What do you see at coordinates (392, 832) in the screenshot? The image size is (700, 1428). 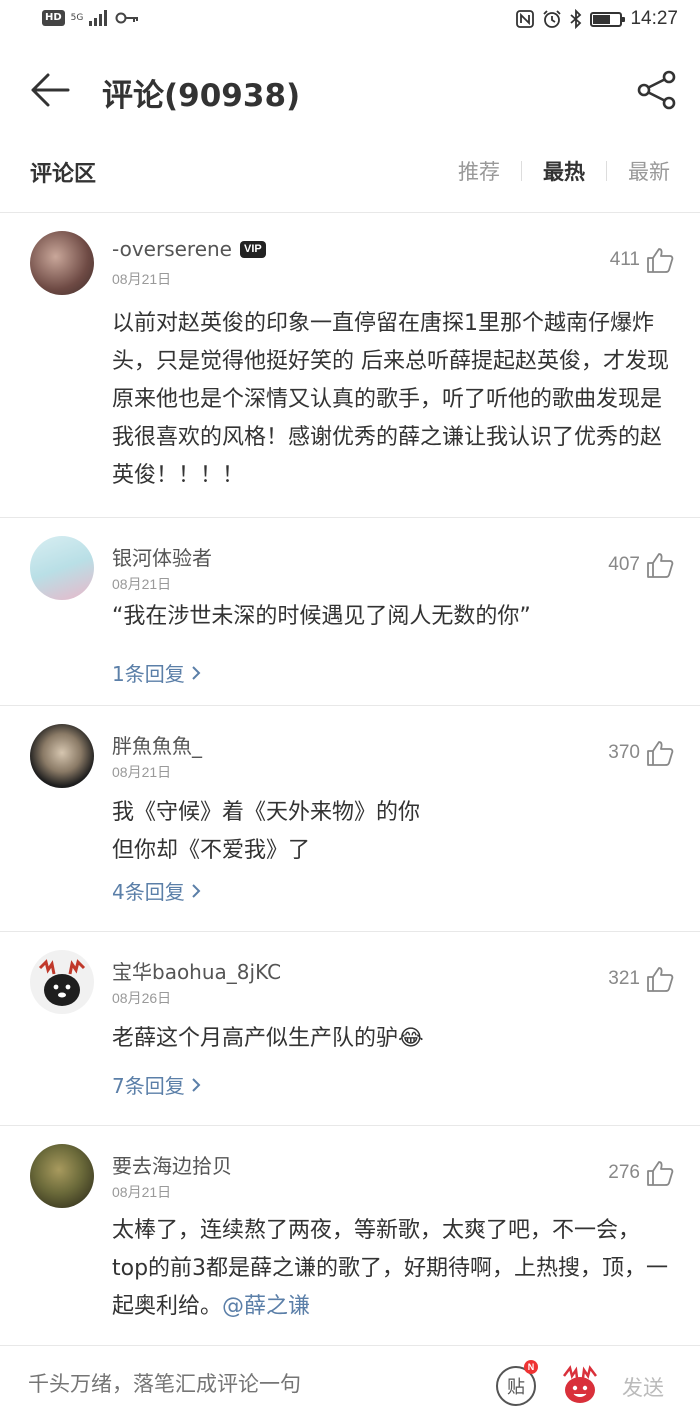 I see `comment-text: 我《守候》着《天外来物》的你 但你却《不爱我》了` at bounding box center [392, 832].